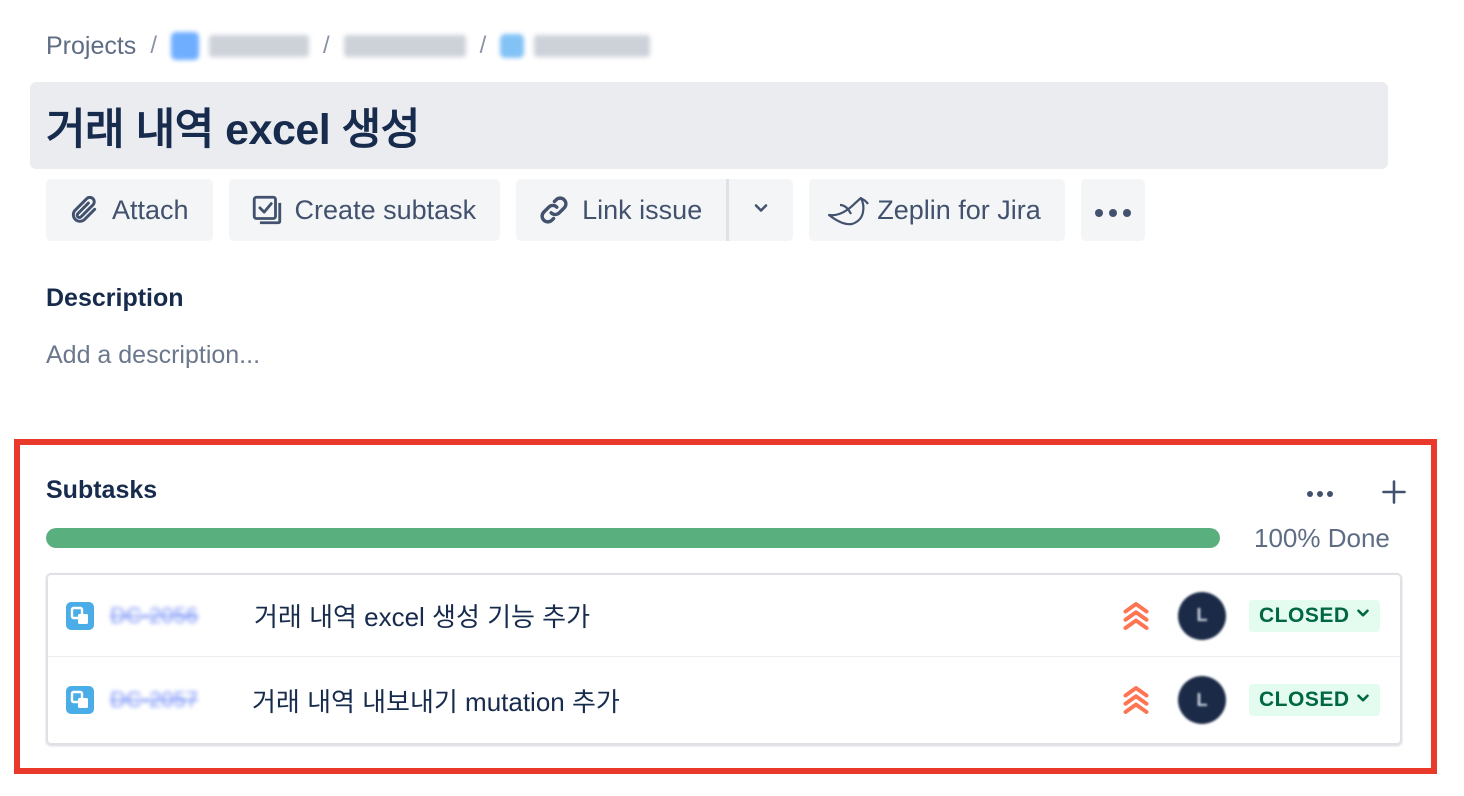 This screenshot has height=796, width=1464. I want to click on task-icon, so click(512, 46).